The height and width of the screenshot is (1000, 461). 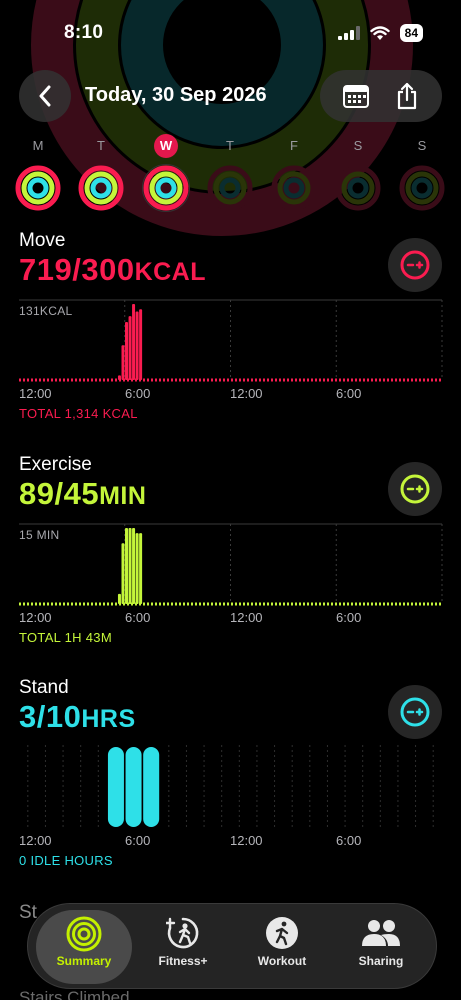 I want to click on exercise-chart-svg, so click(x=231, y=564).